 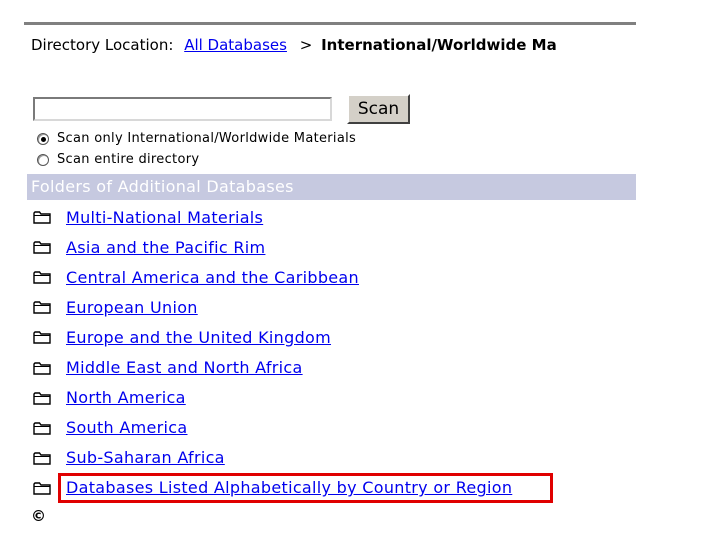 I want to click on scan-option-entire-directory: Scan entire directory, so click(x=118, y=159).